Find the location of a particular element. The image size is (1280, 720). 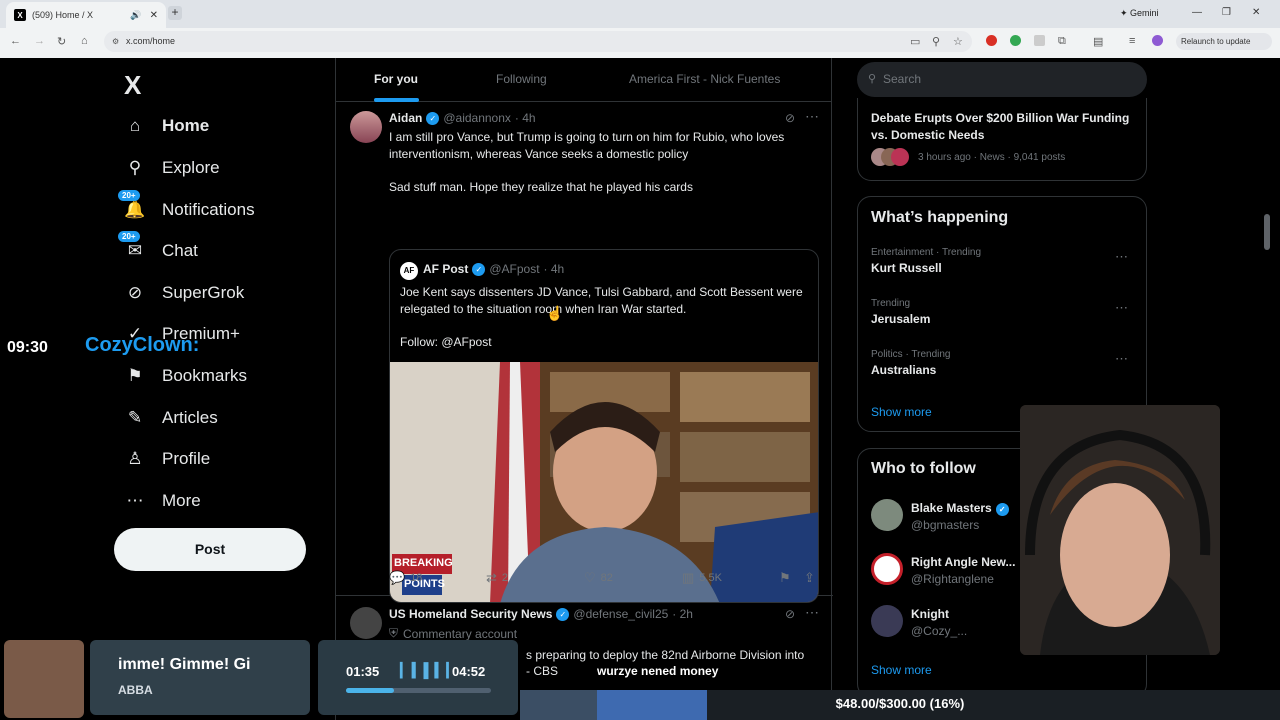

author-handle: @defense_civil25 is located at coordinates (620, 614).